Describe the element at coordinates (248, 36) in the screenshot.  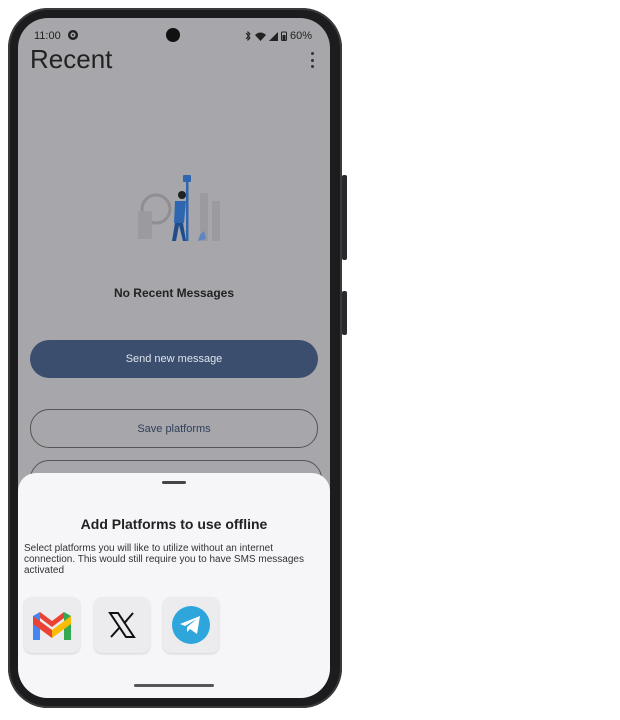
I see `bluetooth-icon` at that location.